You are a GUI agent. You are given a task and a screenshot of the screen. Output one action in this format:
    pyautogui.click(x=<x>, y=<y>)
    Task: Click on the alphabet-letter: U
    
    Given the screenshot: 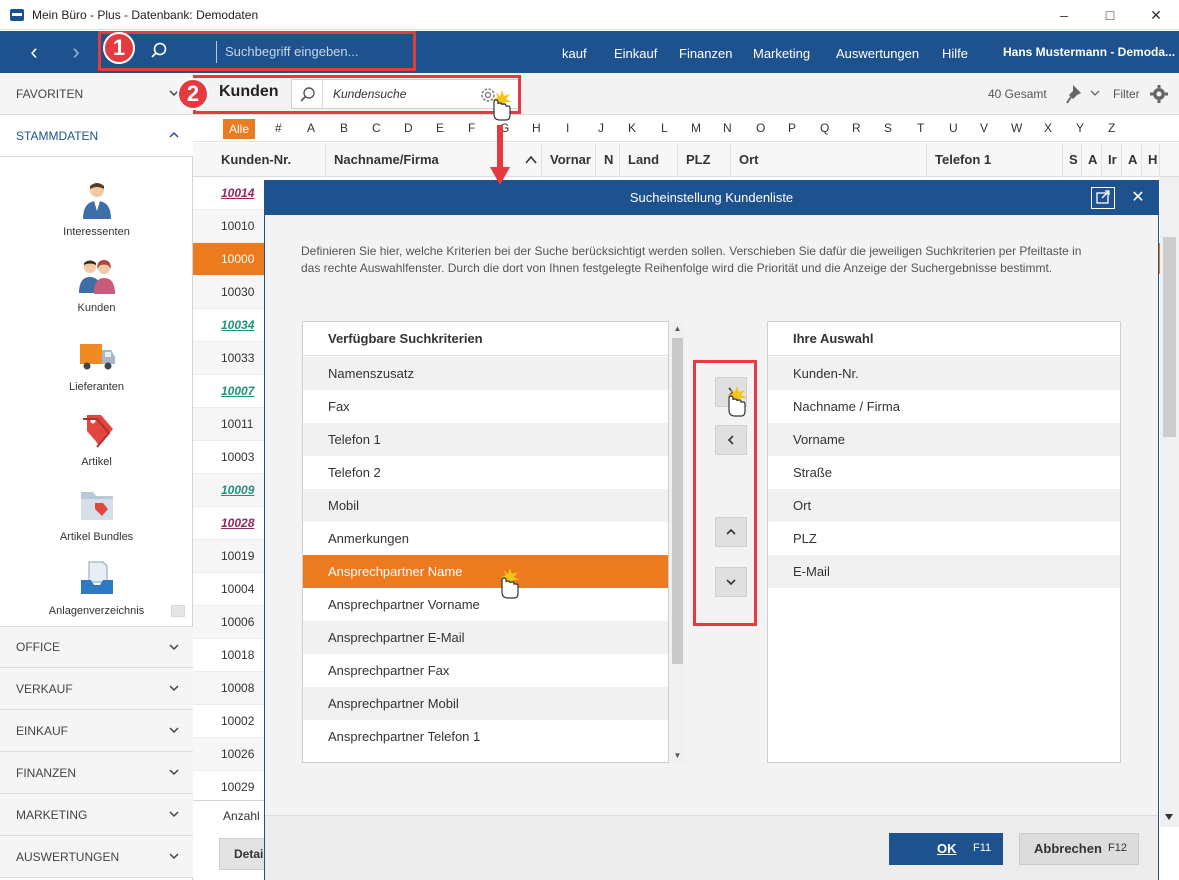 What is the action you would take?
    pyautogui.click(x=953, y=128)
    